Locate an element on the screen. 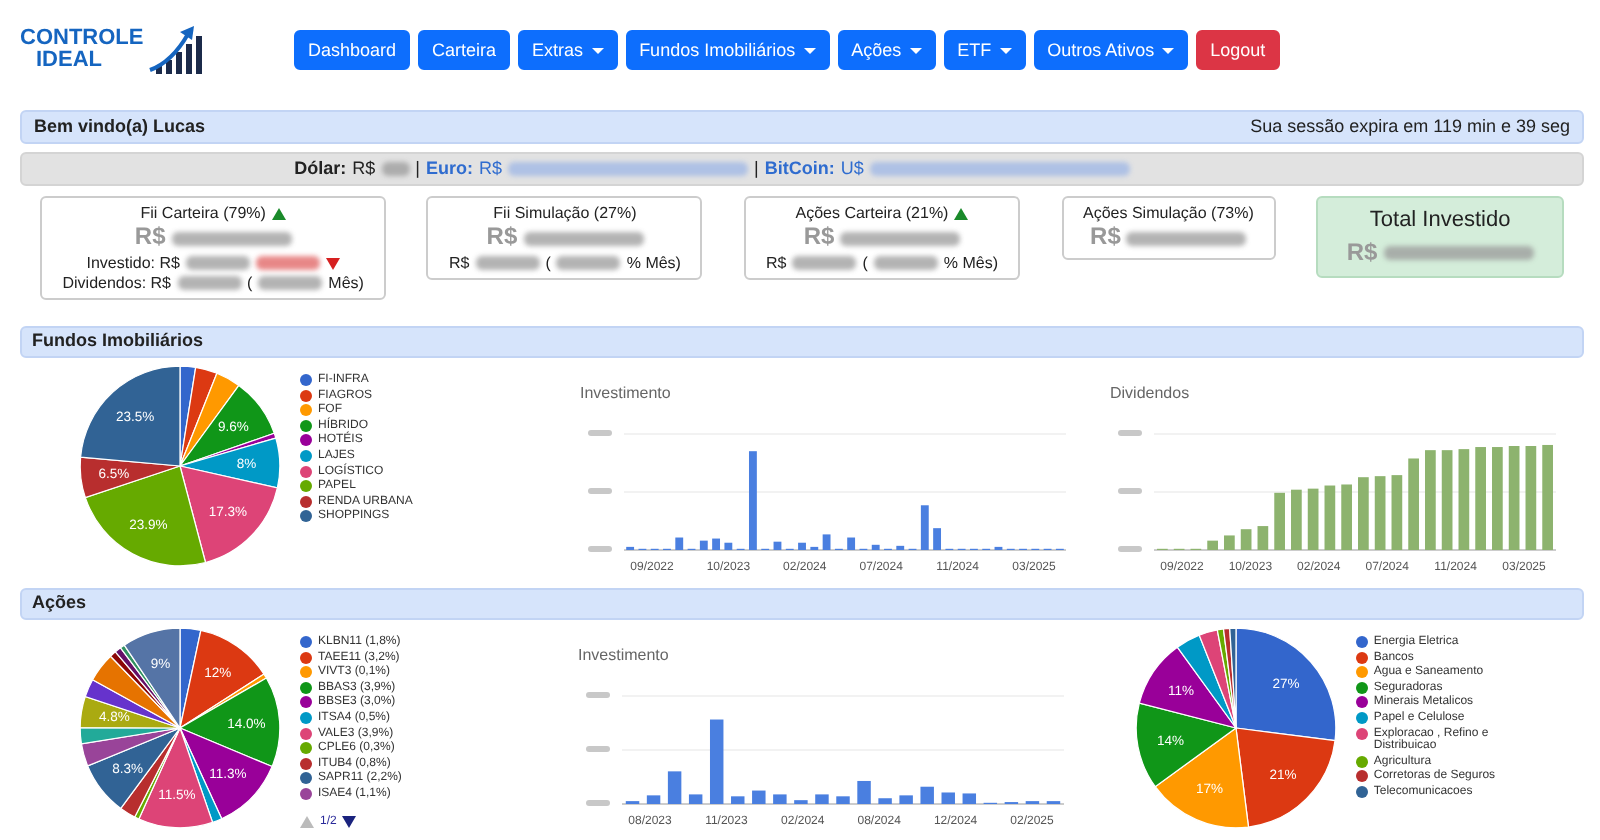 This screenshot has width=1600, height=840. nav-button: Logout is located at coordinates (1238, 50).